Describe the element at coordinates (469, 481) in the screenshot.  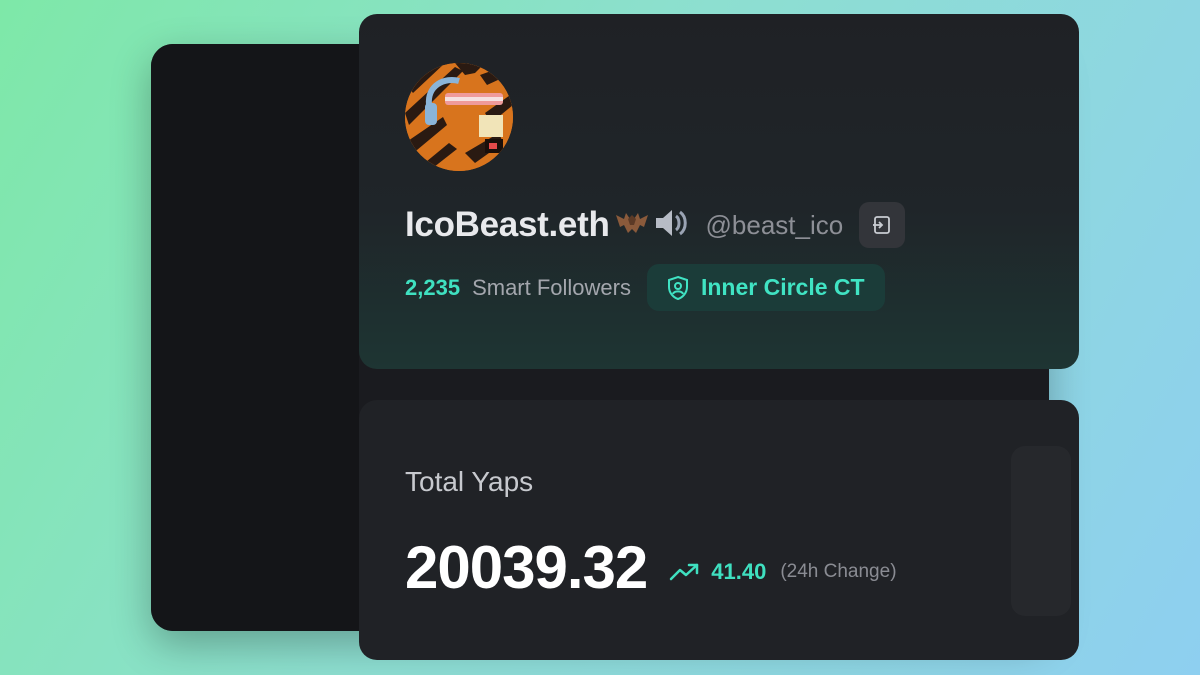
I see `total-yaps-title: Total Yaps` at that location.